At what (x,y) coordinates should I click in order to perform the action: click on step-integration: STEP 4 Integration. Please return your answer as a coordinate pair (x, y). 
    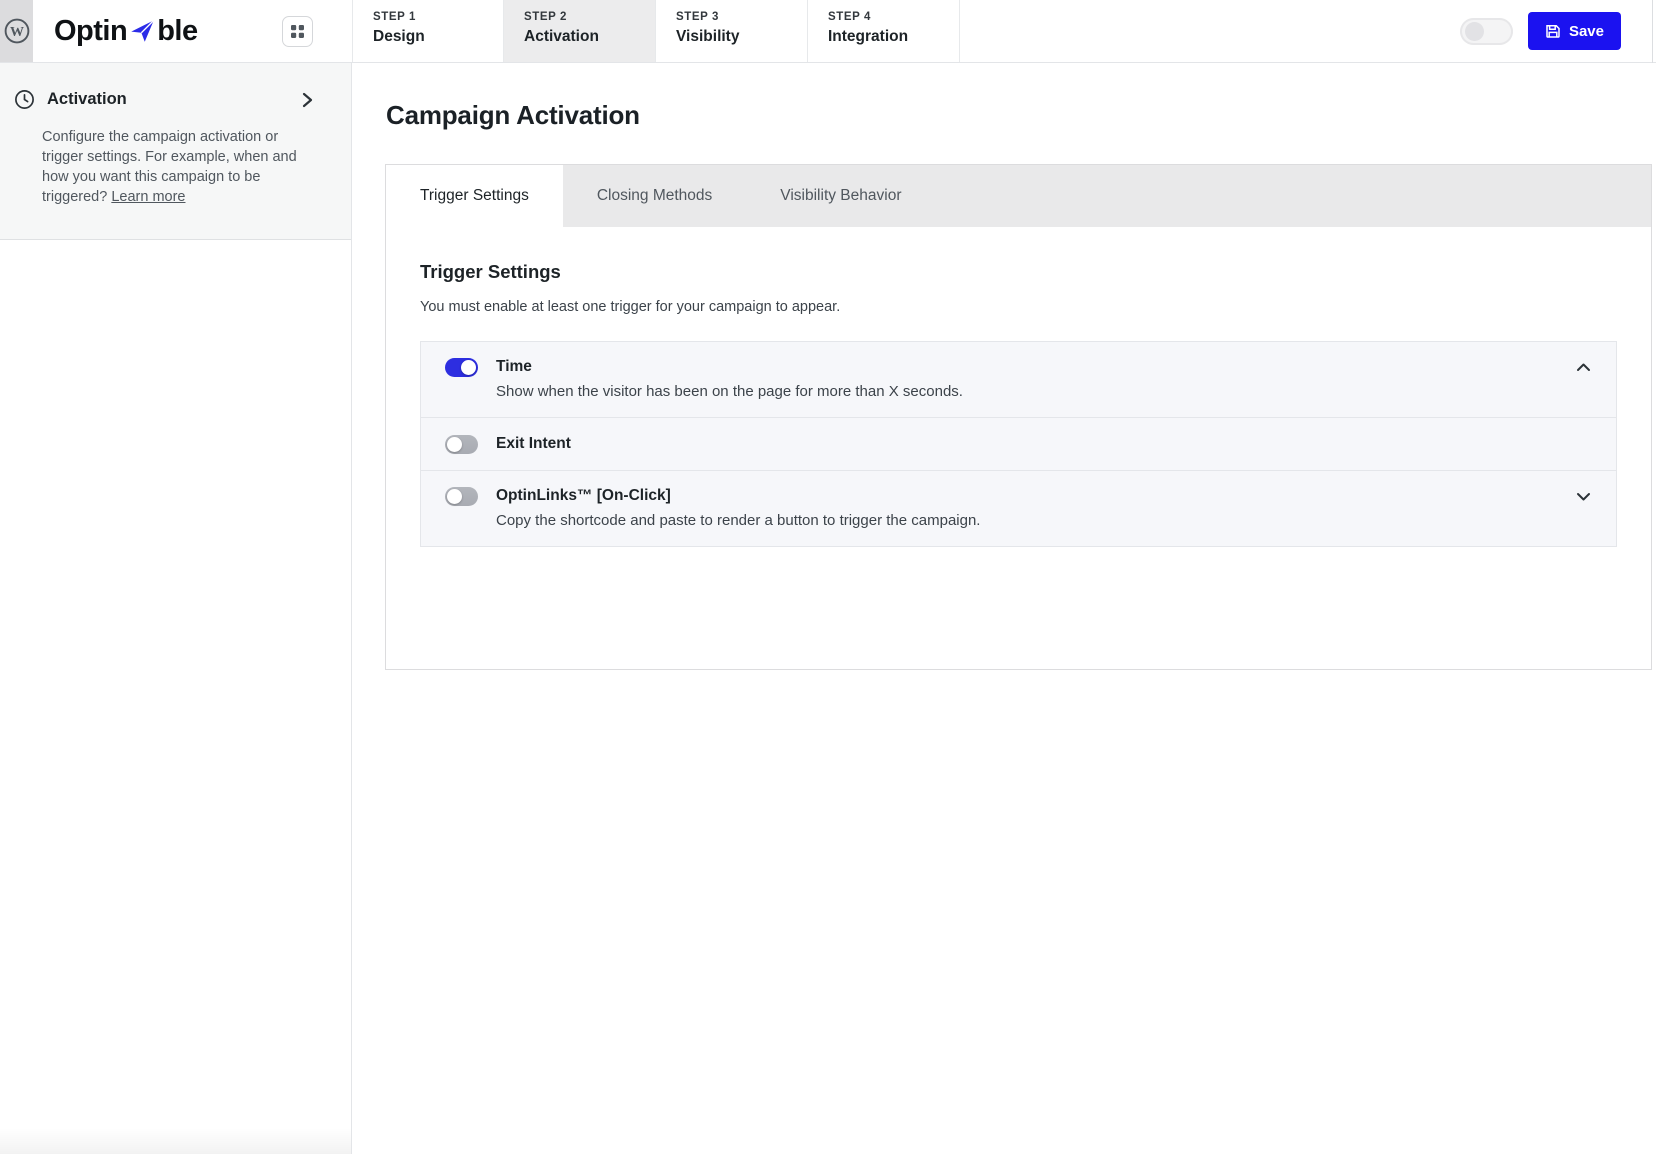
    Looking at the image, I should click on (884, 31).